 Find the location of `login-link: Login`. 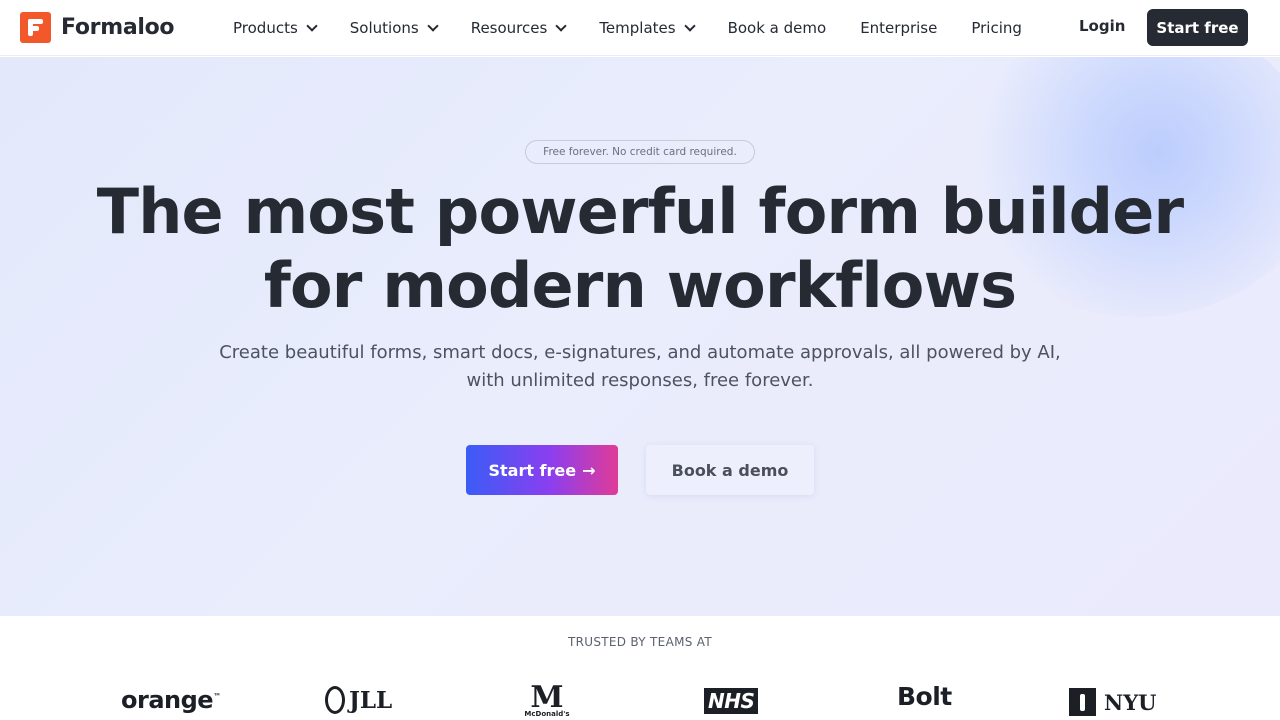

login-link: Login is located at coordinates (1102, 26).